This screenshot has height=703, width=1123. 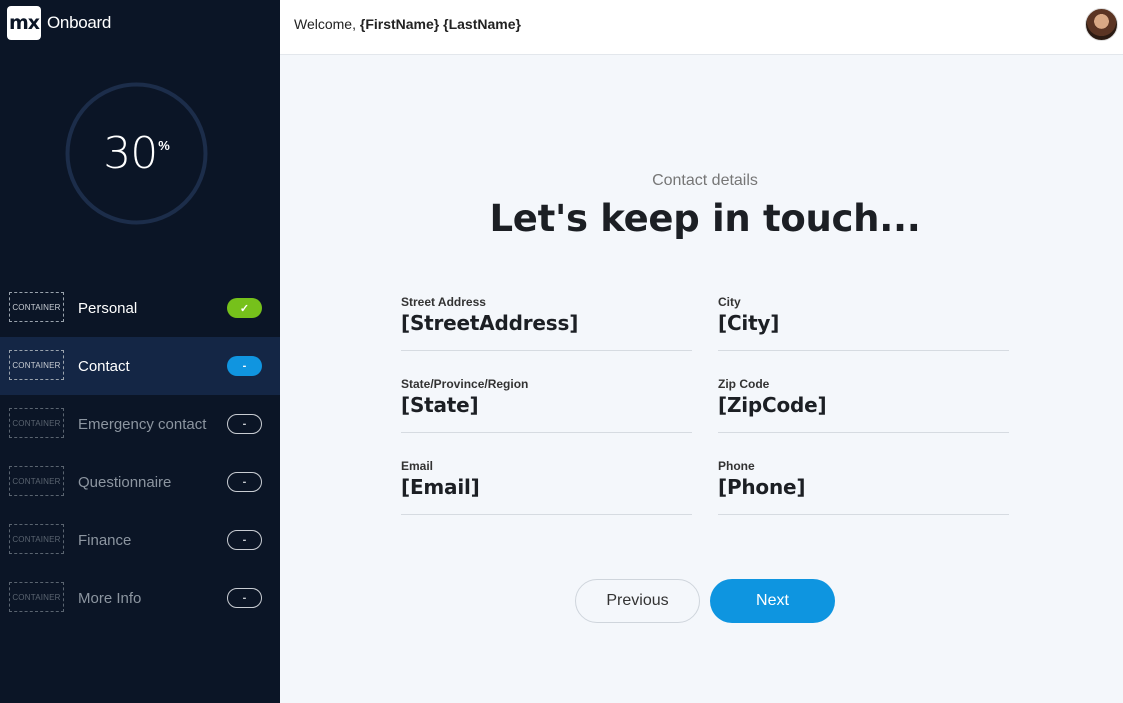 I want to click on nav-item-more-info: CONTAINER More Info -, so click(x=140, y=598).